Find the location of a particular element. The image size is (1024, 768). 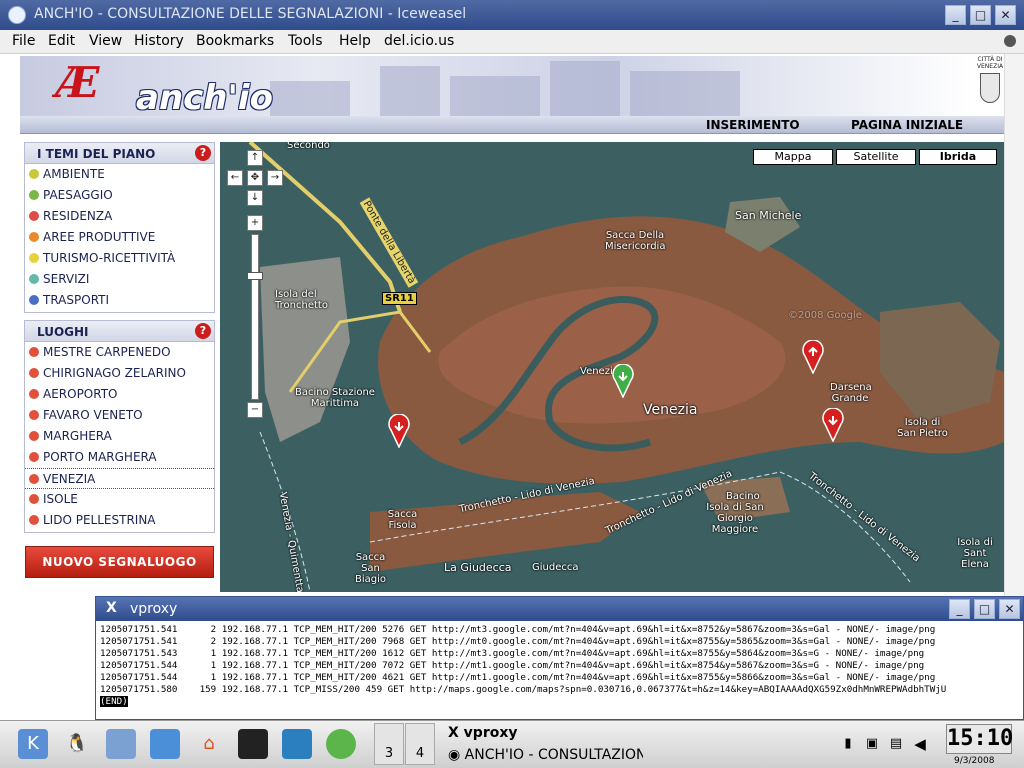

kde-menu-icon: K is located at coordinates (33, 744).